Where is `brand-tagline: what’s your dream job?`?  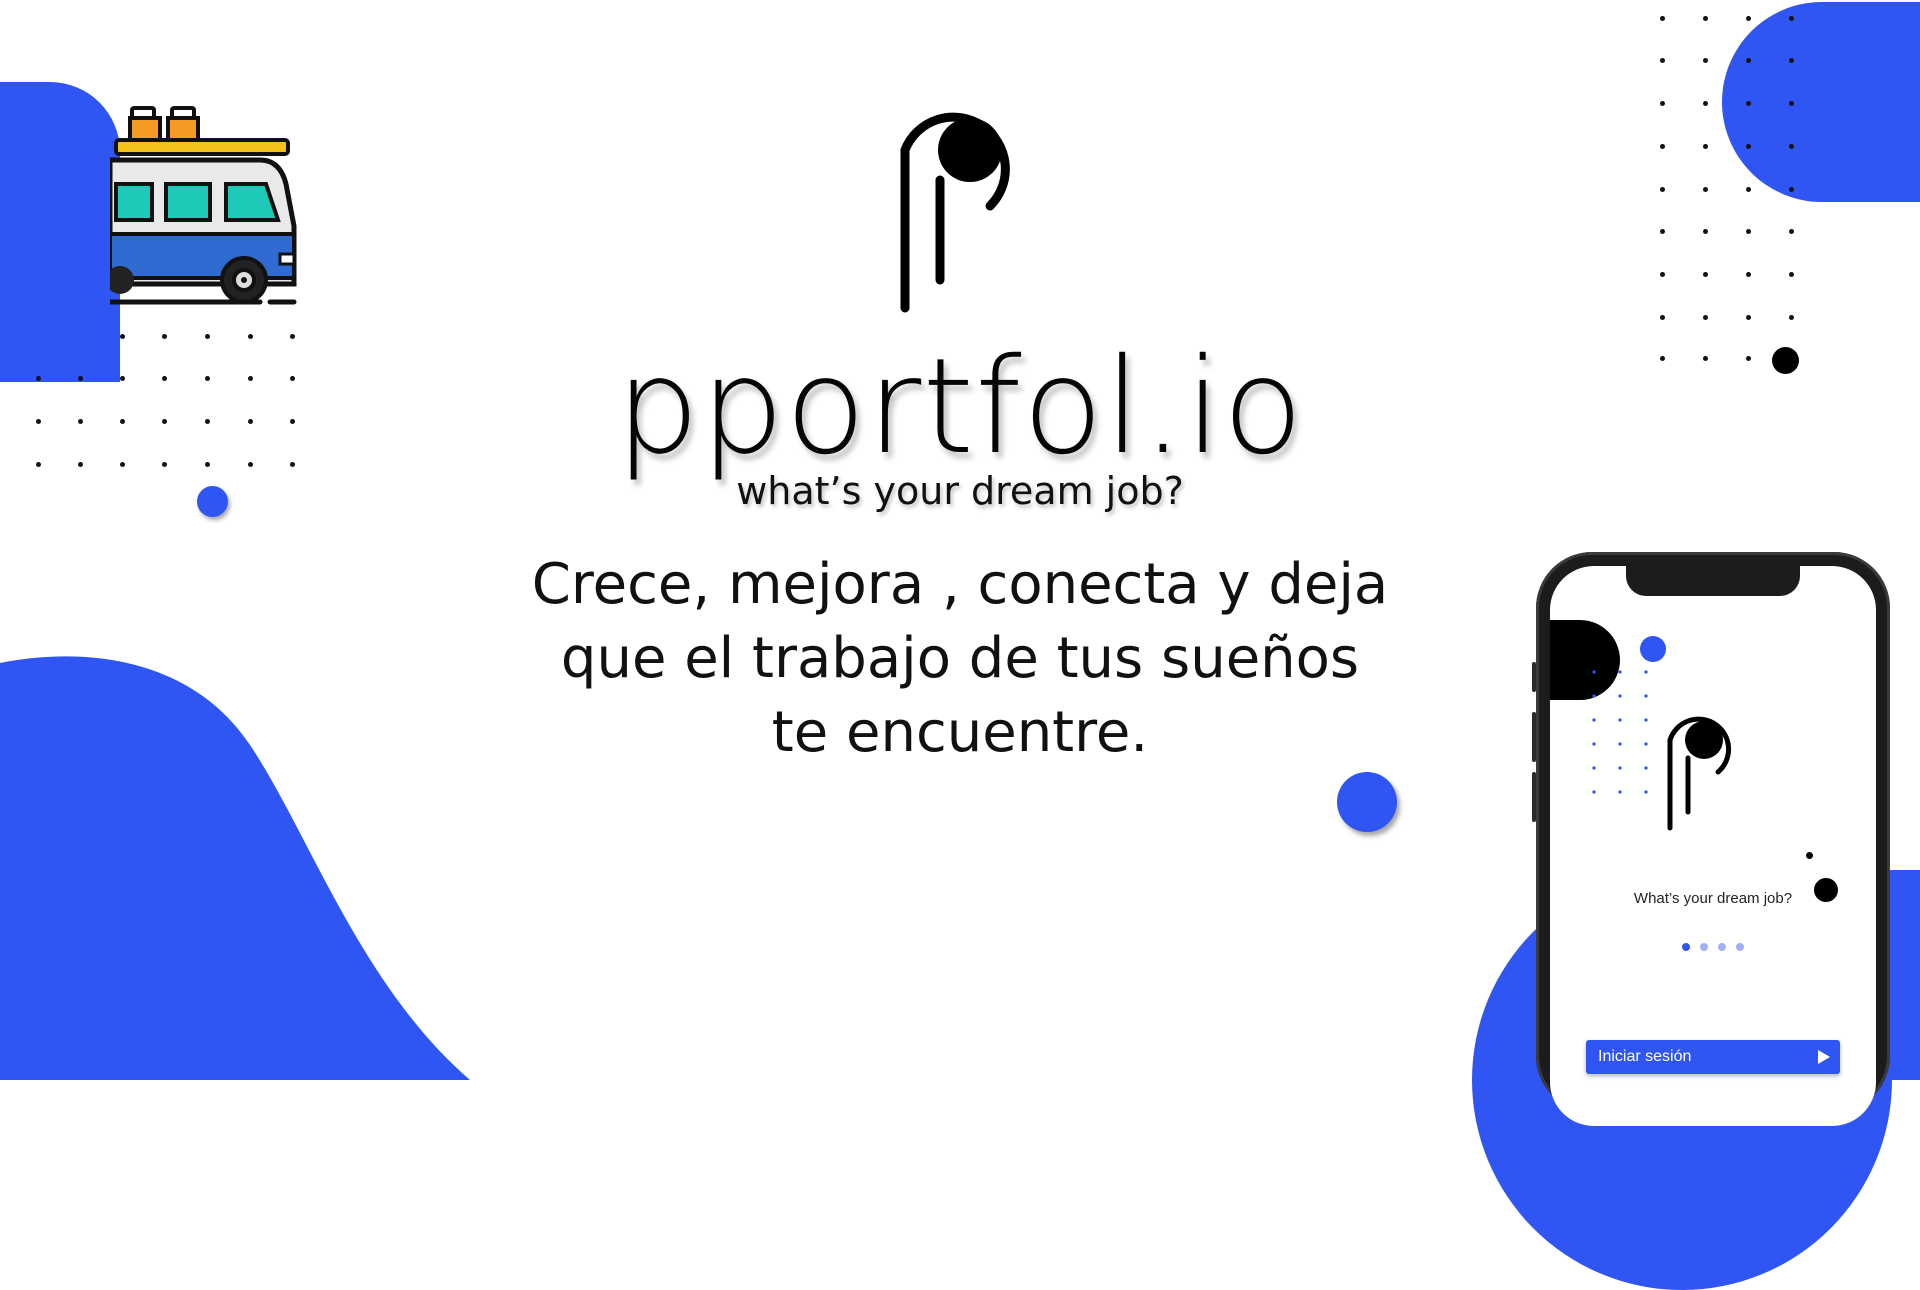 brand-tagline: what’s your dream job? is located at coordinates (960, 491).